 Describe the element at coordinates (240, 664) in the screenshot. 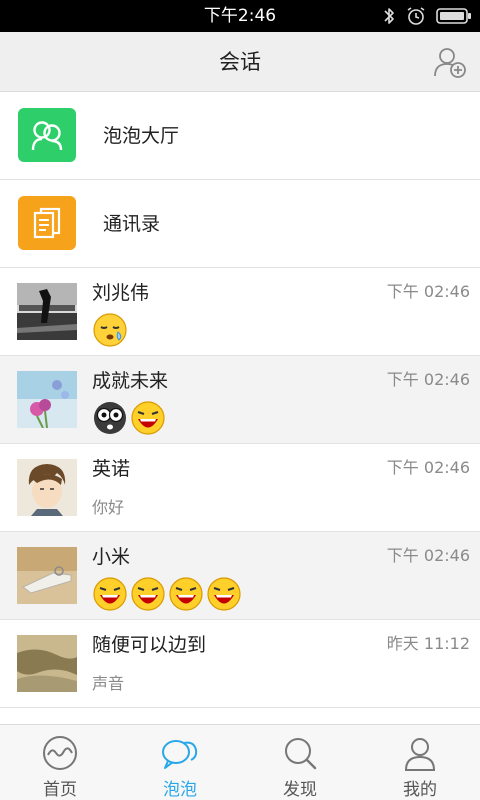

I see `conversation-row: 随便可以边到 昨天 11:12 声音` at that location.